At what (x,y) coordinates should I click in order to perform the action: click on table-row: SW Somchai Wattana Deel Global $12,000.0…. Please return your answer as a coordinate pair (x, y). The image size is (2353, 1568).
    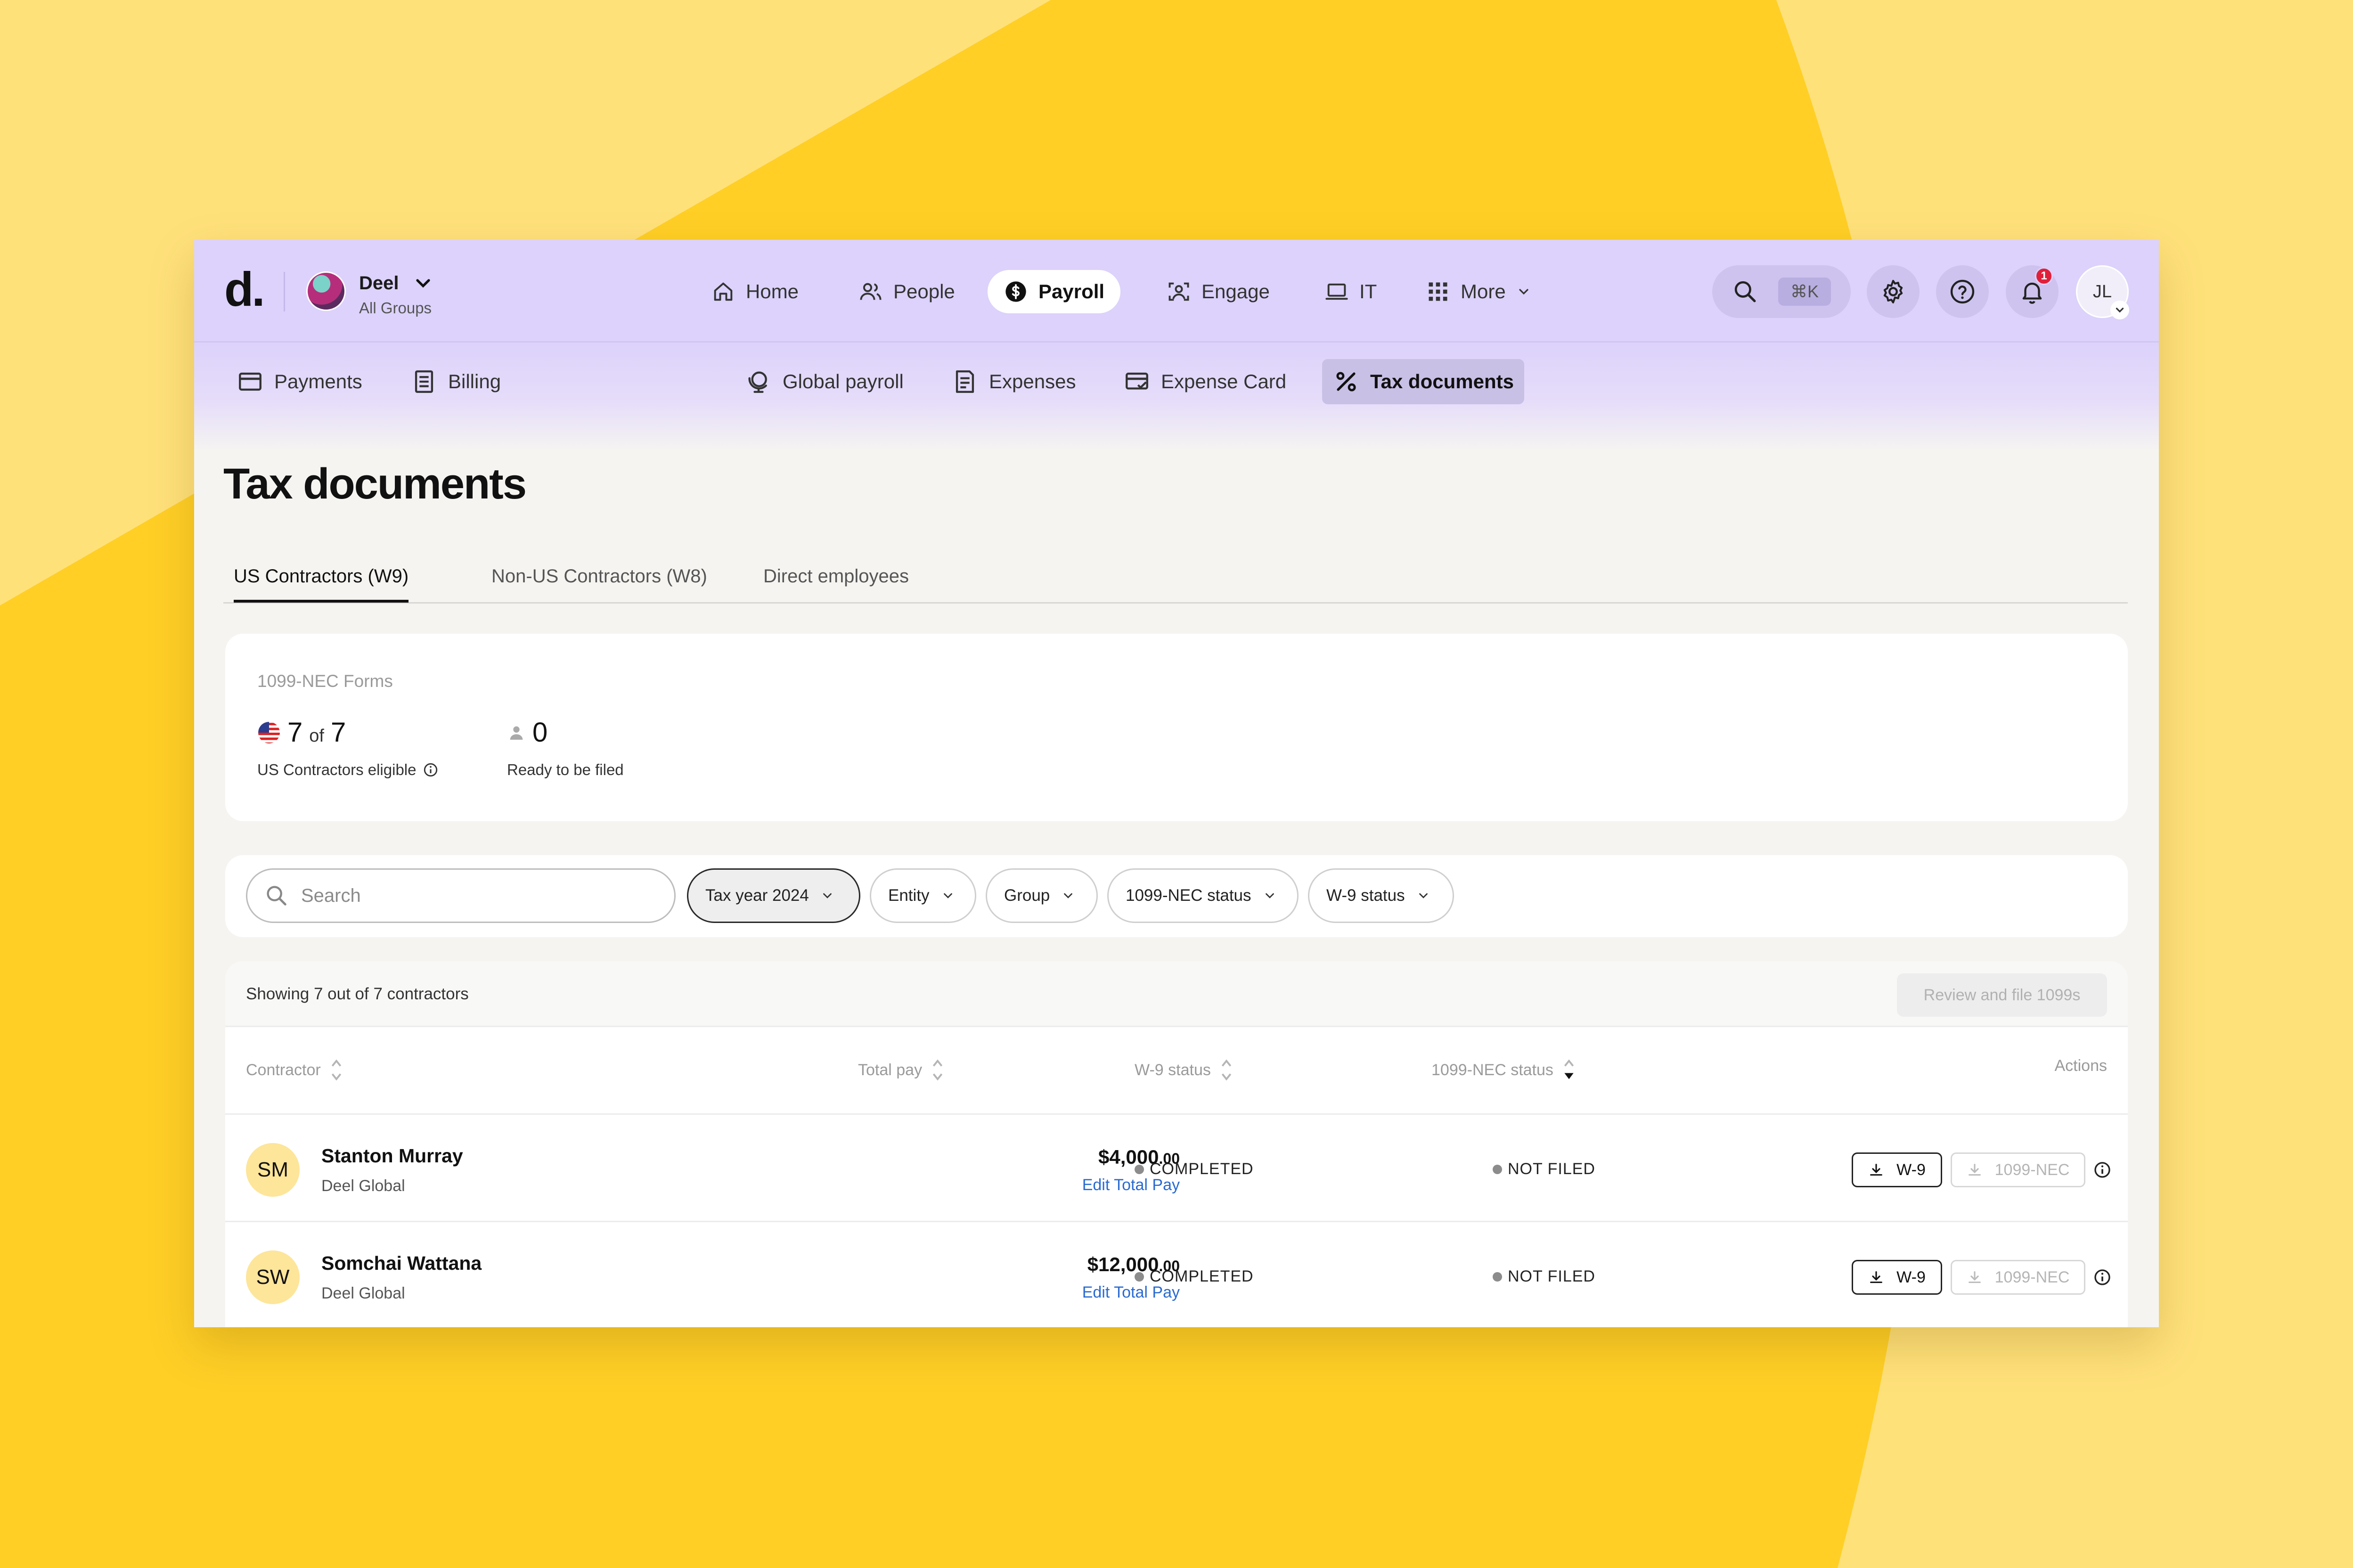
    Looking at the image, I should click on (1176, 1274).